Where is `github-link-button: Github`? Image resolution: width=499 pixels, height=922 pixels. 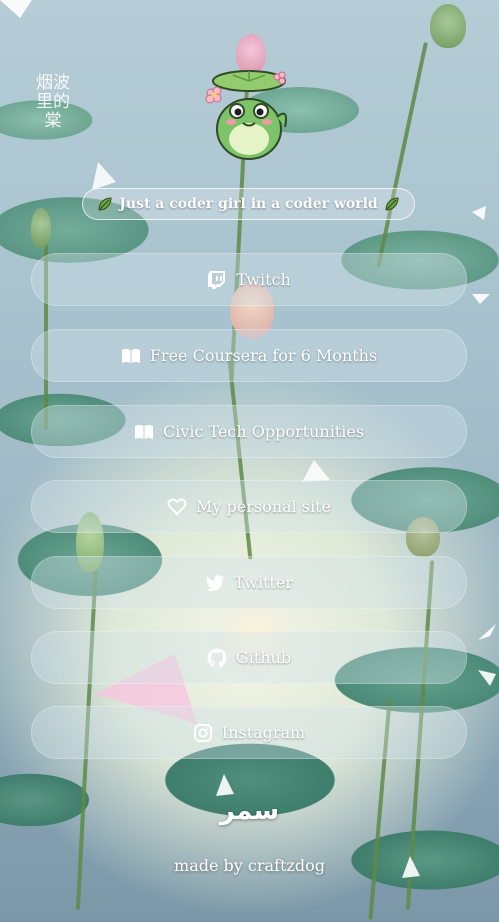 github-link-button: Github is located at coordinates (249, 657).